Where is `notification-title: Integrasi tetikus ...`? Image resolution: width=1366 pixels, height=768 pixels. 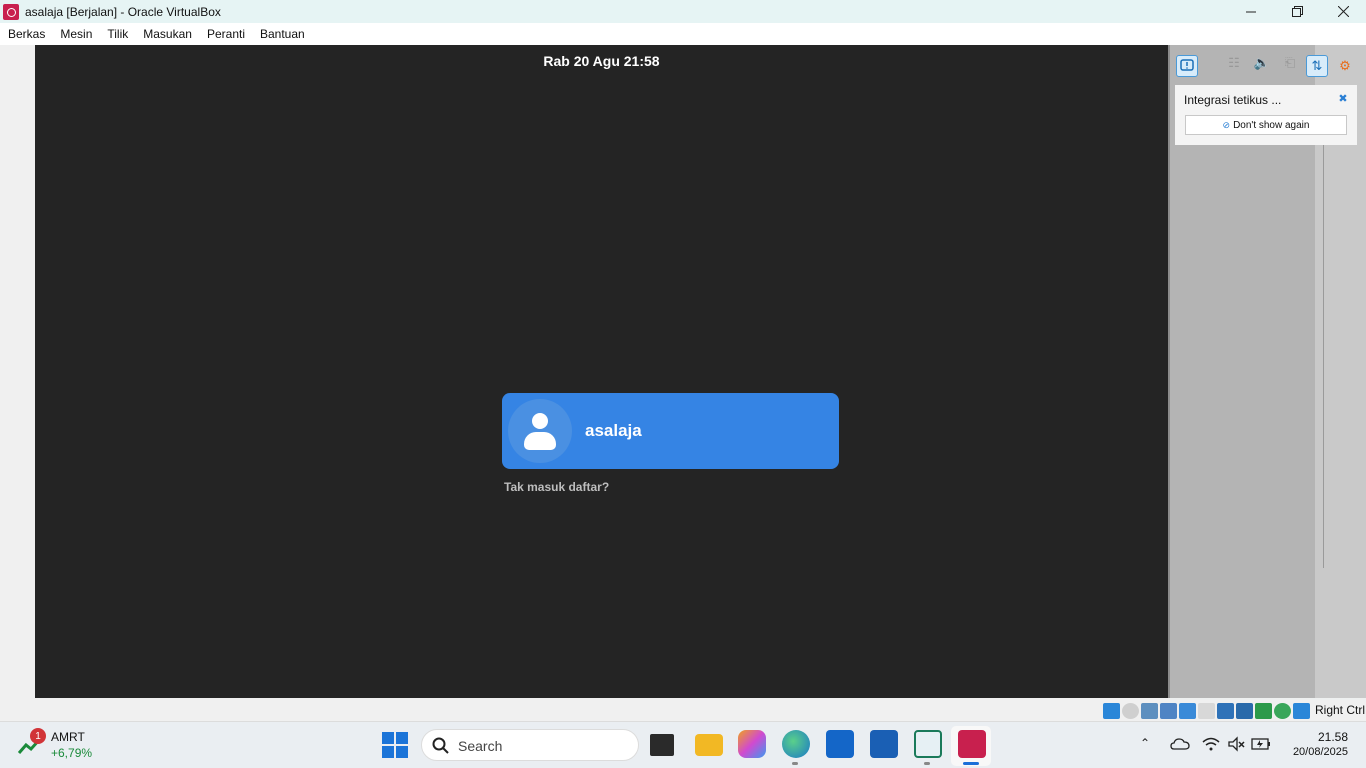 notification-title: Integrasi tetikus ... is located at coordinates (1233, 100).